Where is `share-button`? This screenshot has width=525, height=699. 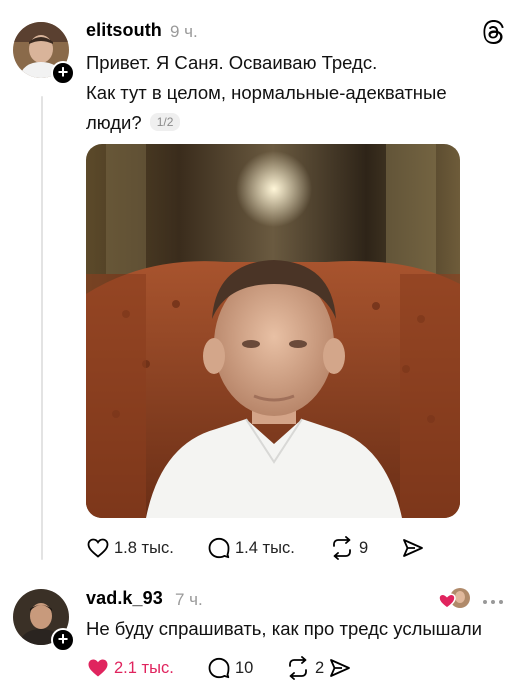 share-button is located at coordinates (413, 548).